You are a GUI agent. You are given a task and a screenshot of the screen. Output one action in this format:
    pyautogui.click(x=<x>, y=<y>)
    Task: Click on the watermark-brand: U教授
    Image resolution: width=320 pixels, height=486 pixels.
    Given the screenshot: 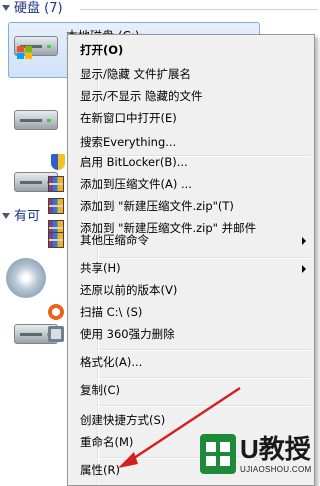 What is the action you would take?
    pyautogui.click(x=275, y=449)
    